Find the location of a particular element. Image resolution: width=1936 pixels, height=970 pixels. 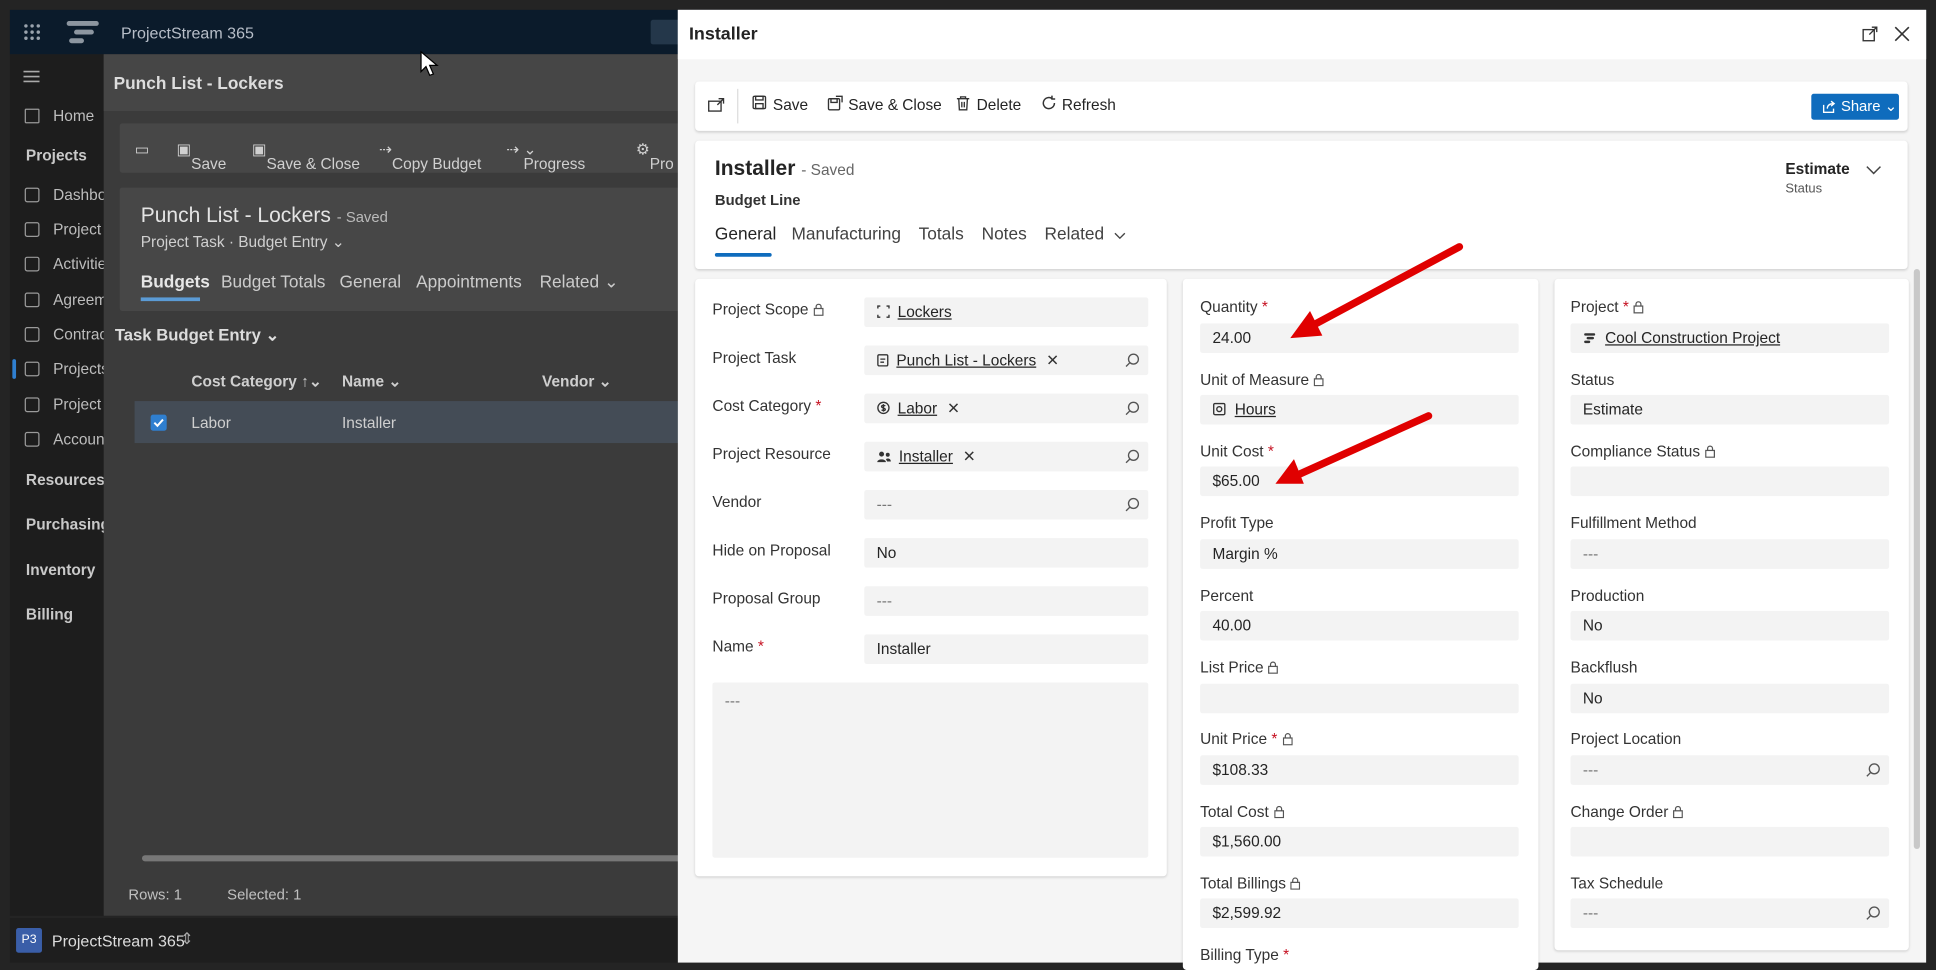

nav-section: Billing is located at coordinates (49, 614).